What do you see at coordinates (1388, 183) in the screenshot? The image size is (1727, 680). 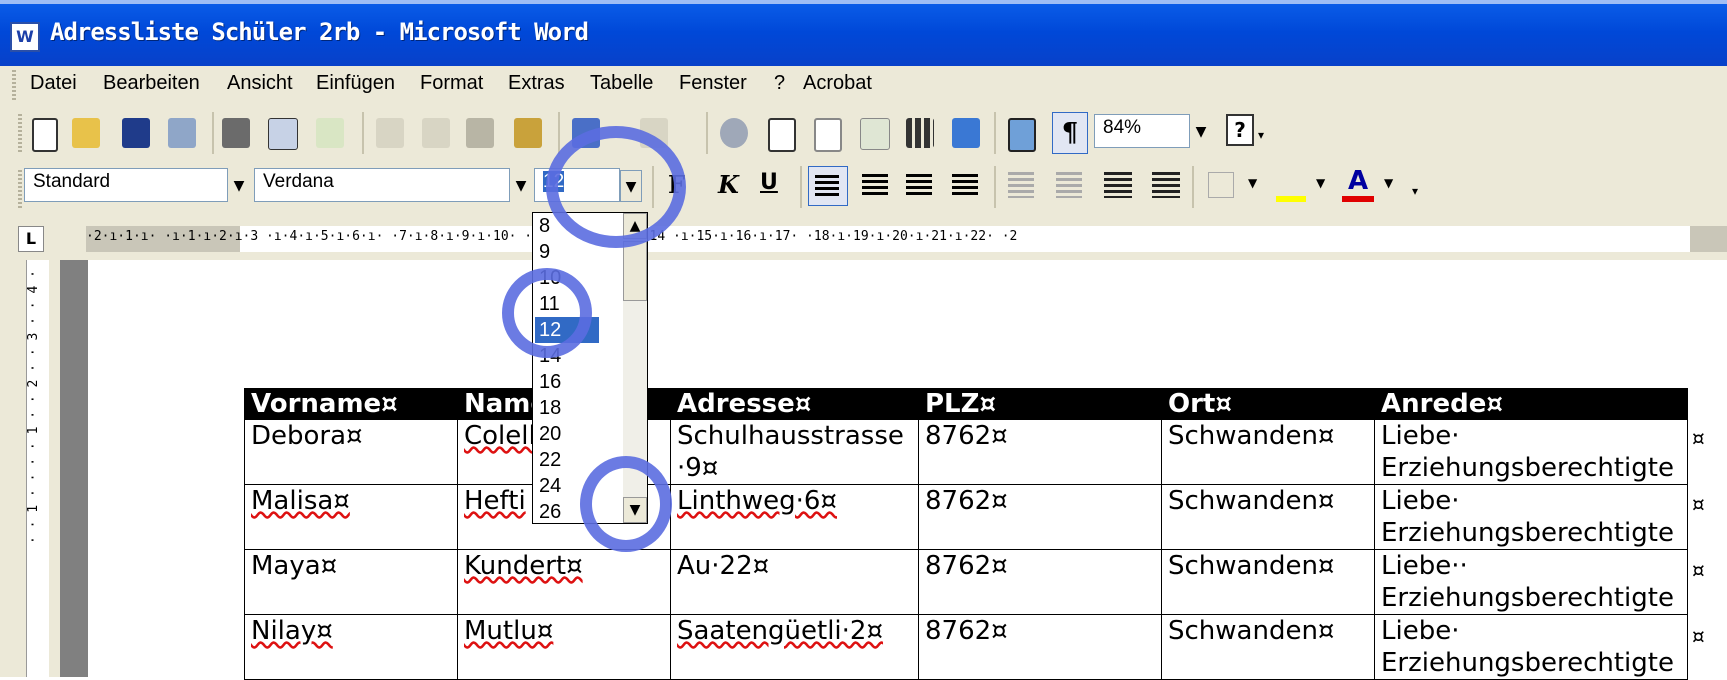 I see `font-color-dropdown-icon: ▼` at bounding box center [1388, 183].